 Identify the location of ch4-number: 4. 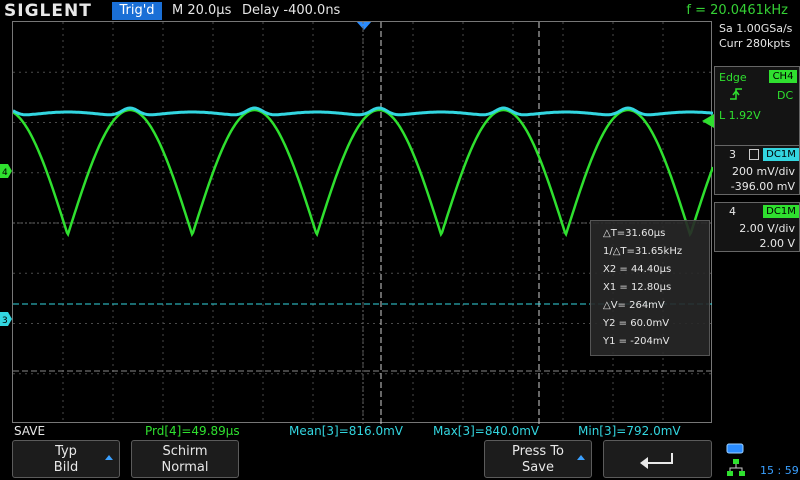
(732, 211).